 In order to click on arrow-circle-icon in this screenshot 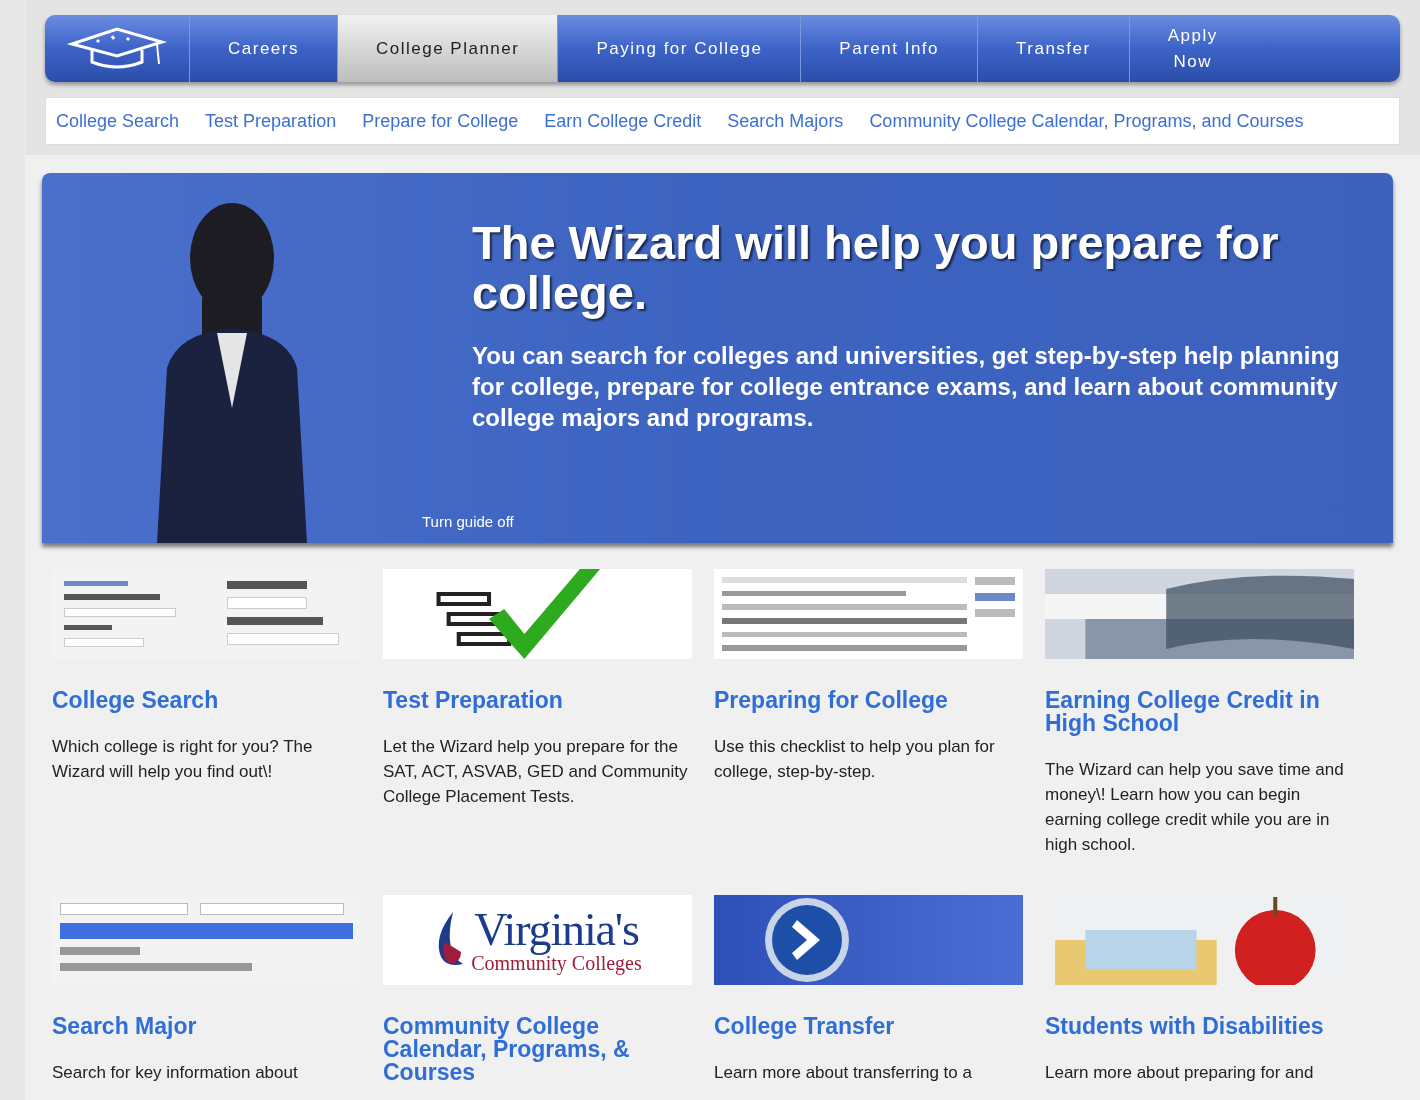, I will do `click(807, 940)`.